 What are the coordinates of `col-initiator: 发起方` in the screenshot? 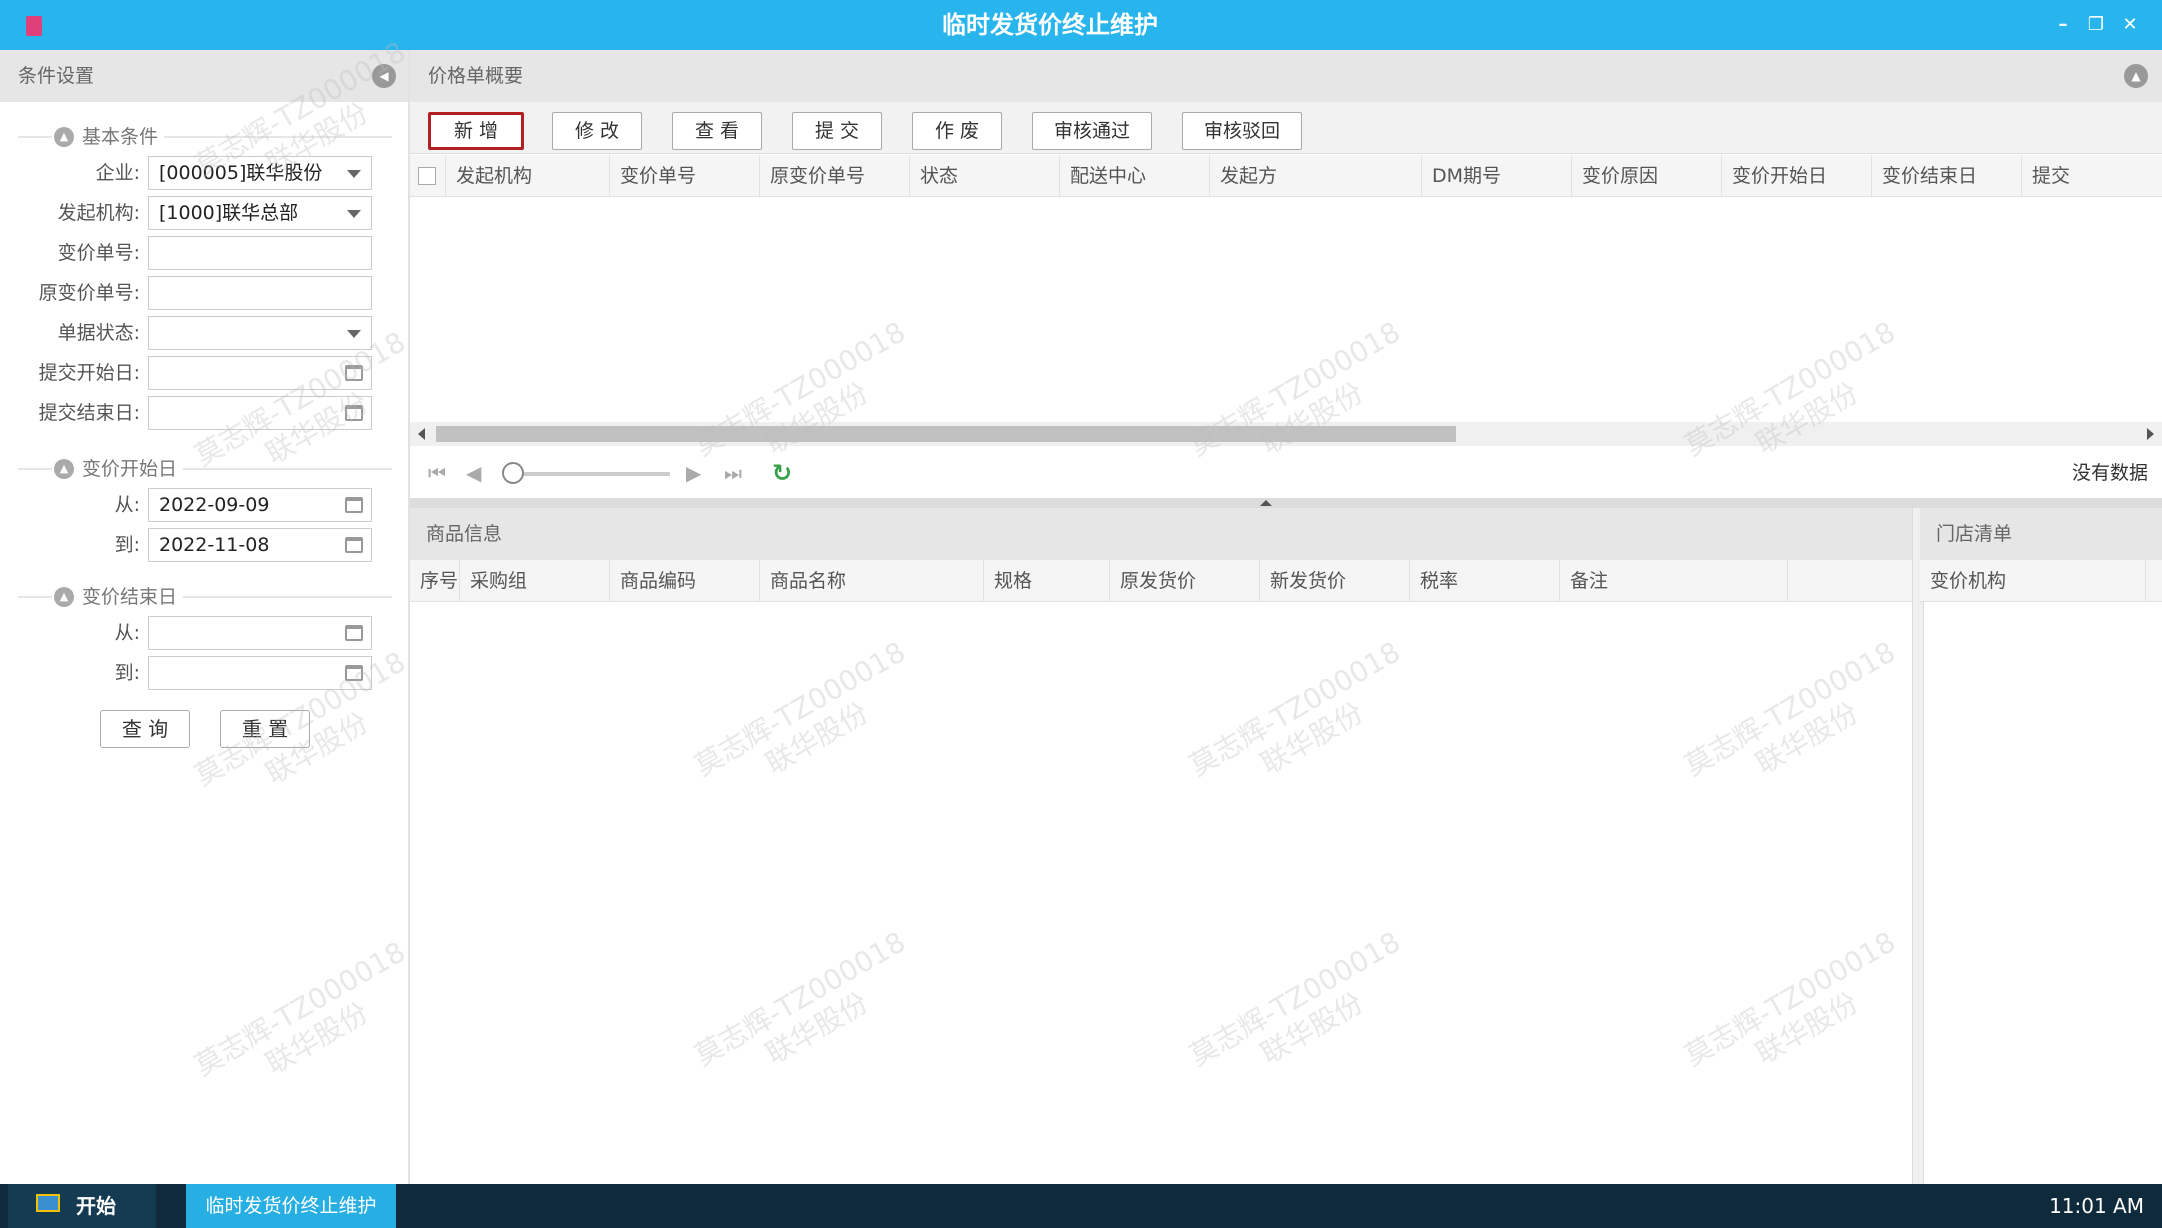 It's located at (1316, 176).